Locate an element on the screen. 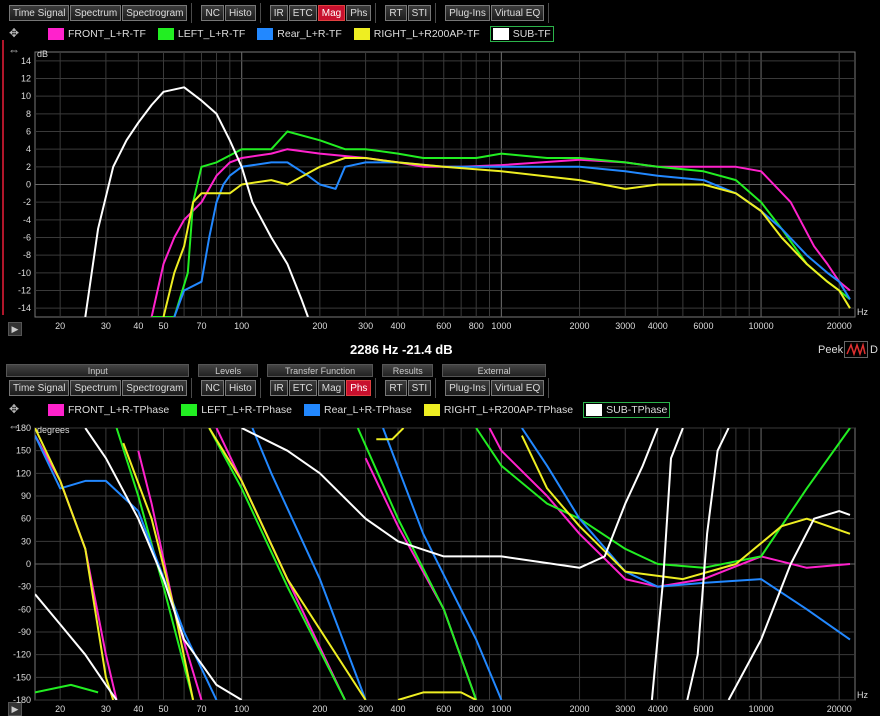 This screenshot has height=716, width=880. y-axis-label: degrees is located at coordinates (53, 430).